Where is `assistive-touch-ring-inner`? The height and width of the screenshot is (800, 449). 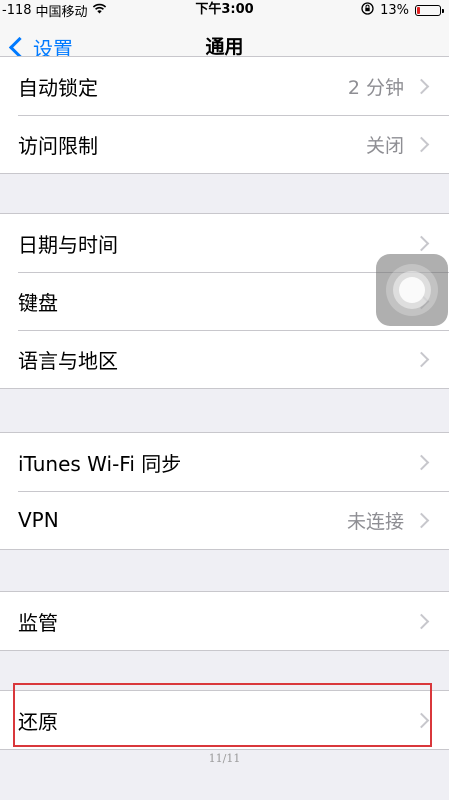
assistive-touch-ring-inner is located at coordinates (412, 290).